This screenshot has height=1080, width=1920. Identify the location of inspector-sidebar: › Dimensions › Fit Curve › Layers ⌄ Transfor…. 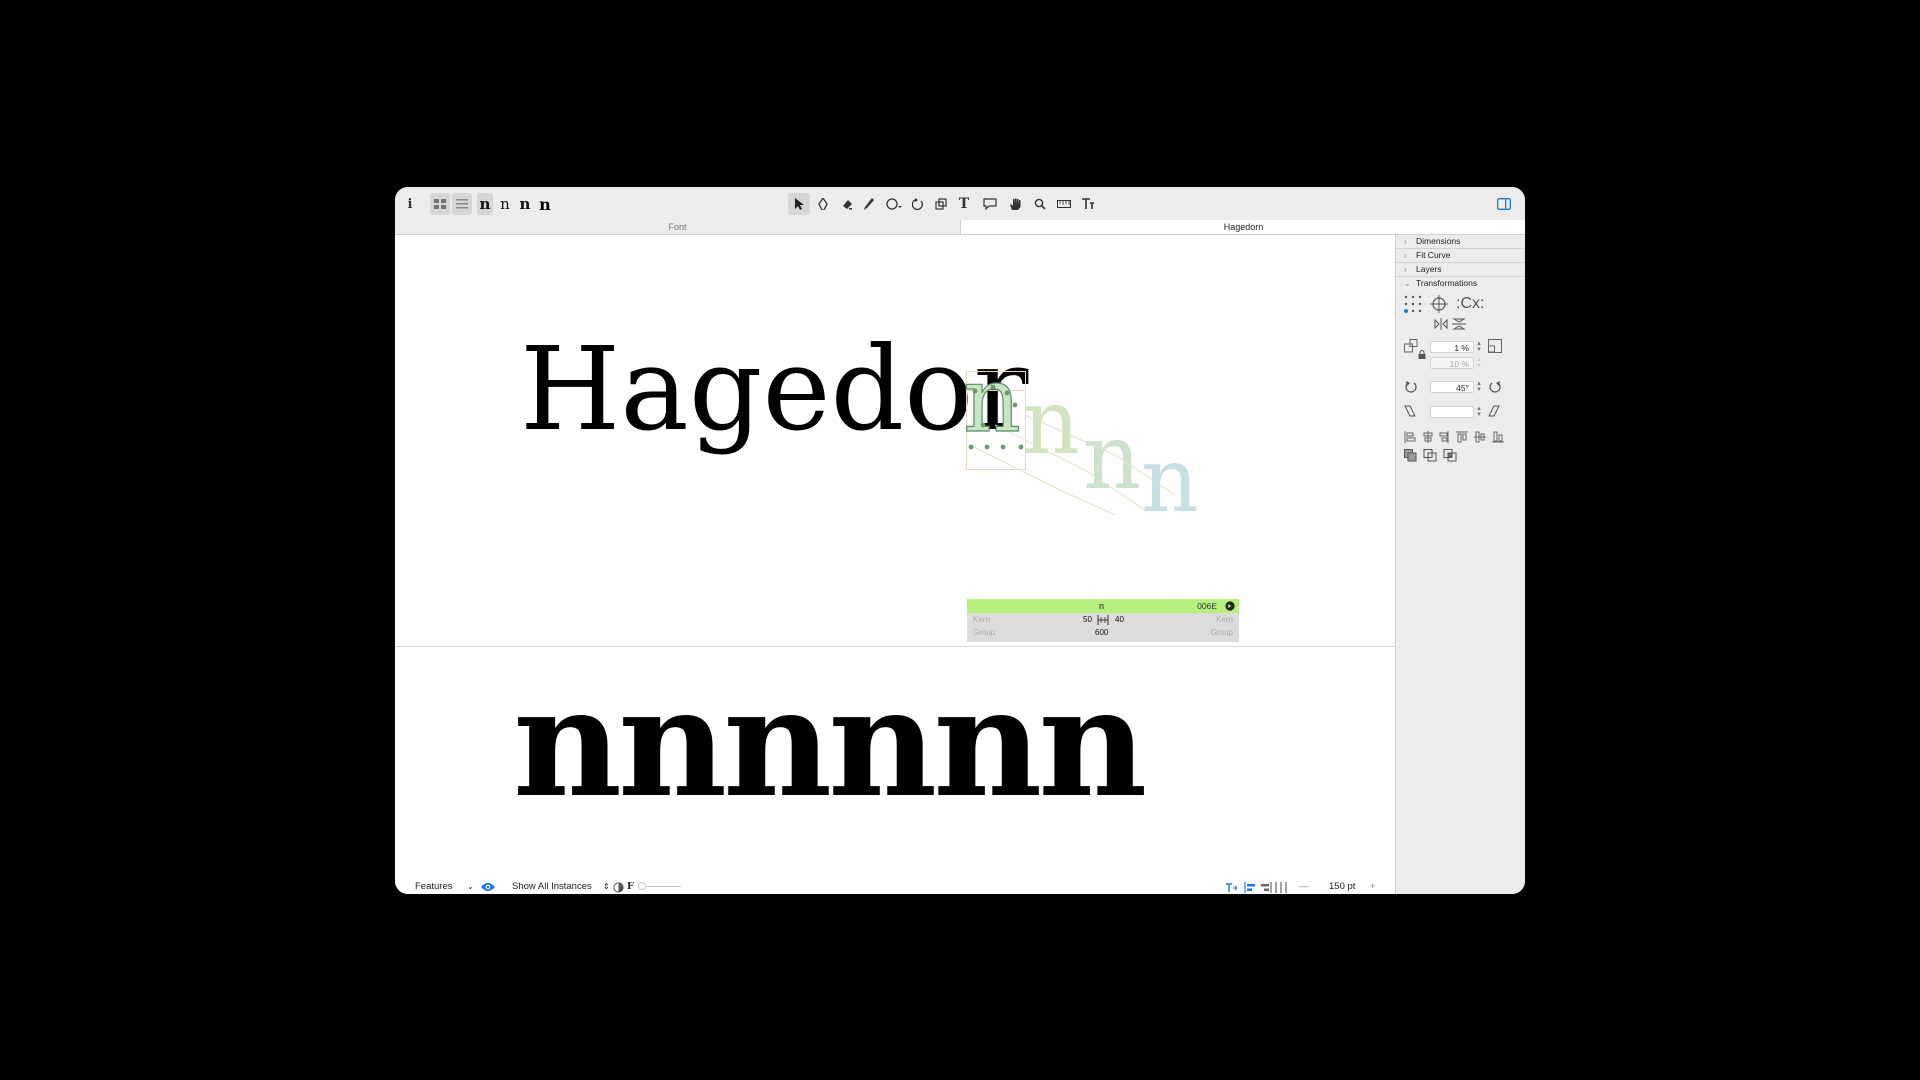
(1460, 564).